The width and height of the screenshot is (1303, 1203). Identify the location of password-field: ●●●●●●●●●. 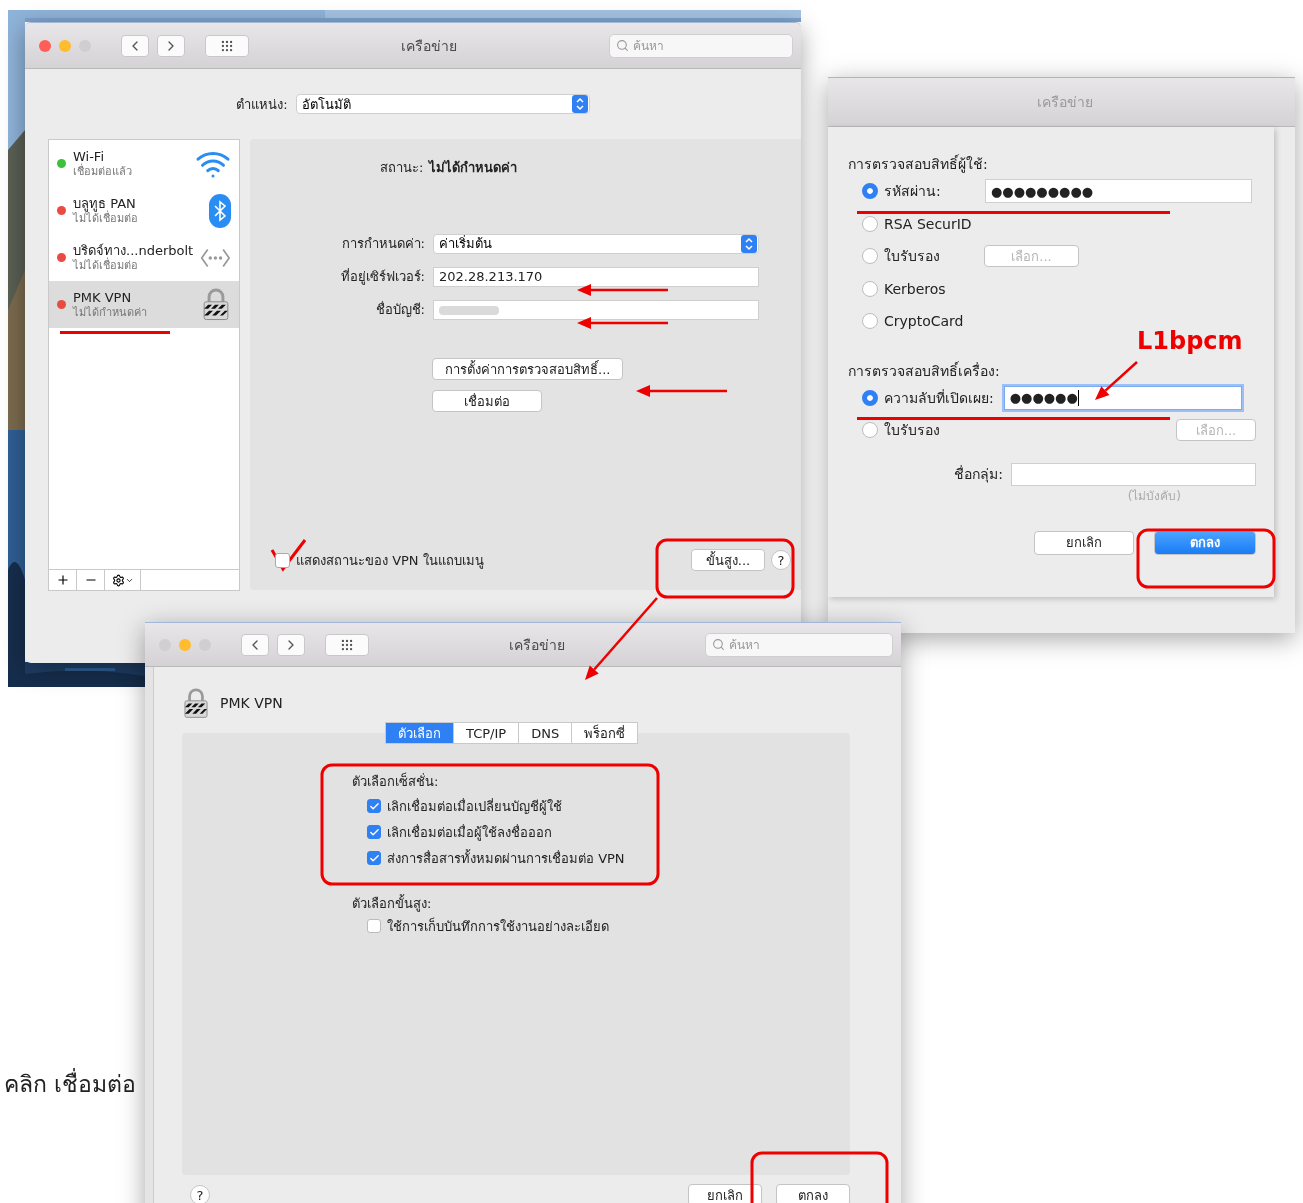
(1118, 191).